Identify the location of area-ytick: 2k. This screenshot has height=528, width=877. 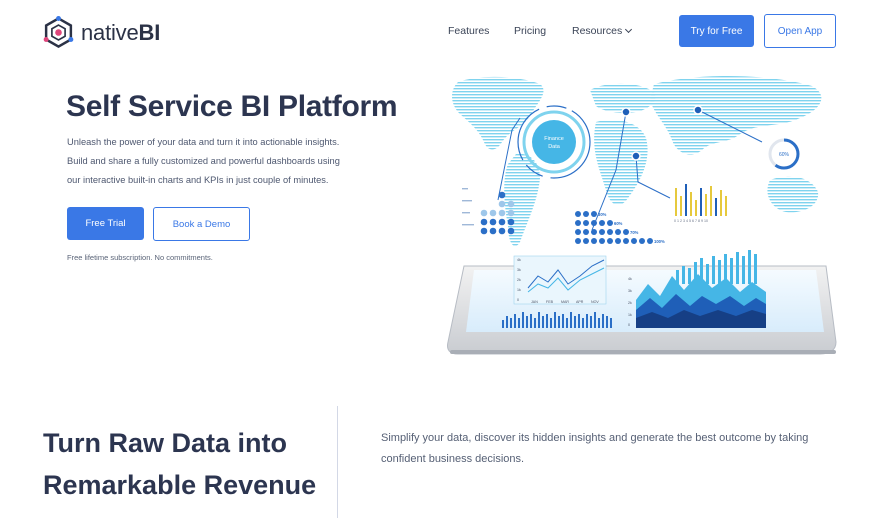
(630, 303).